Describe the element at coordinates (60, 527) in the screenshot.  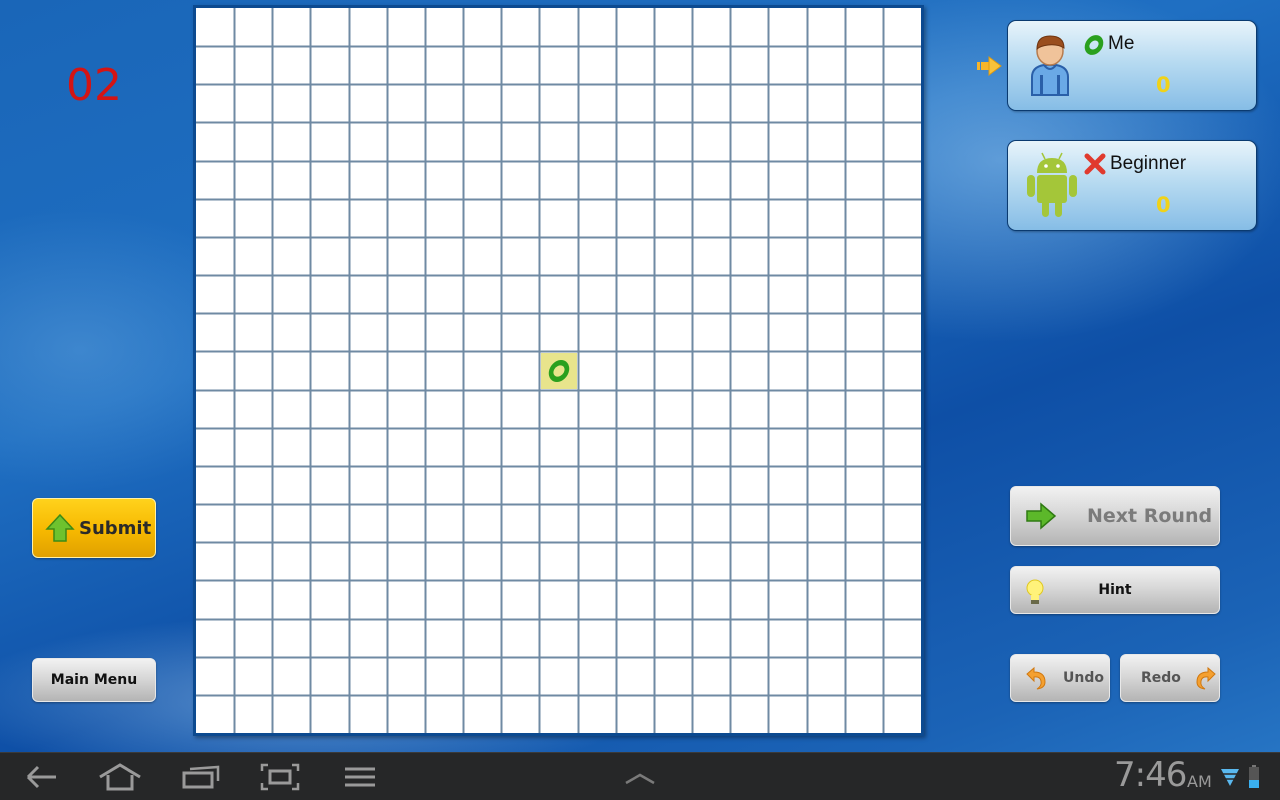
I see `arrow-up-icon` at that location.